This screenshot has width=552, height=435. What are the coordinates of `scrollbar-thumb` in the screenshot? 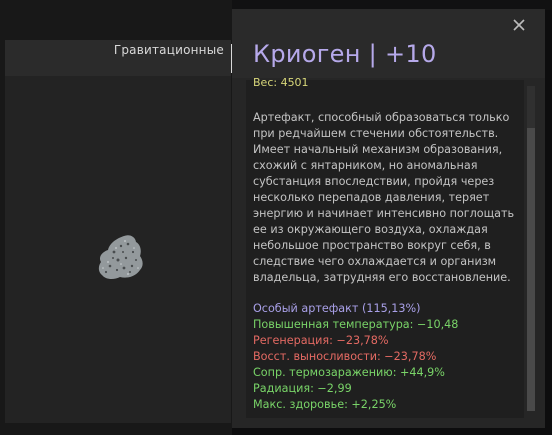 It's located at (531, 269).